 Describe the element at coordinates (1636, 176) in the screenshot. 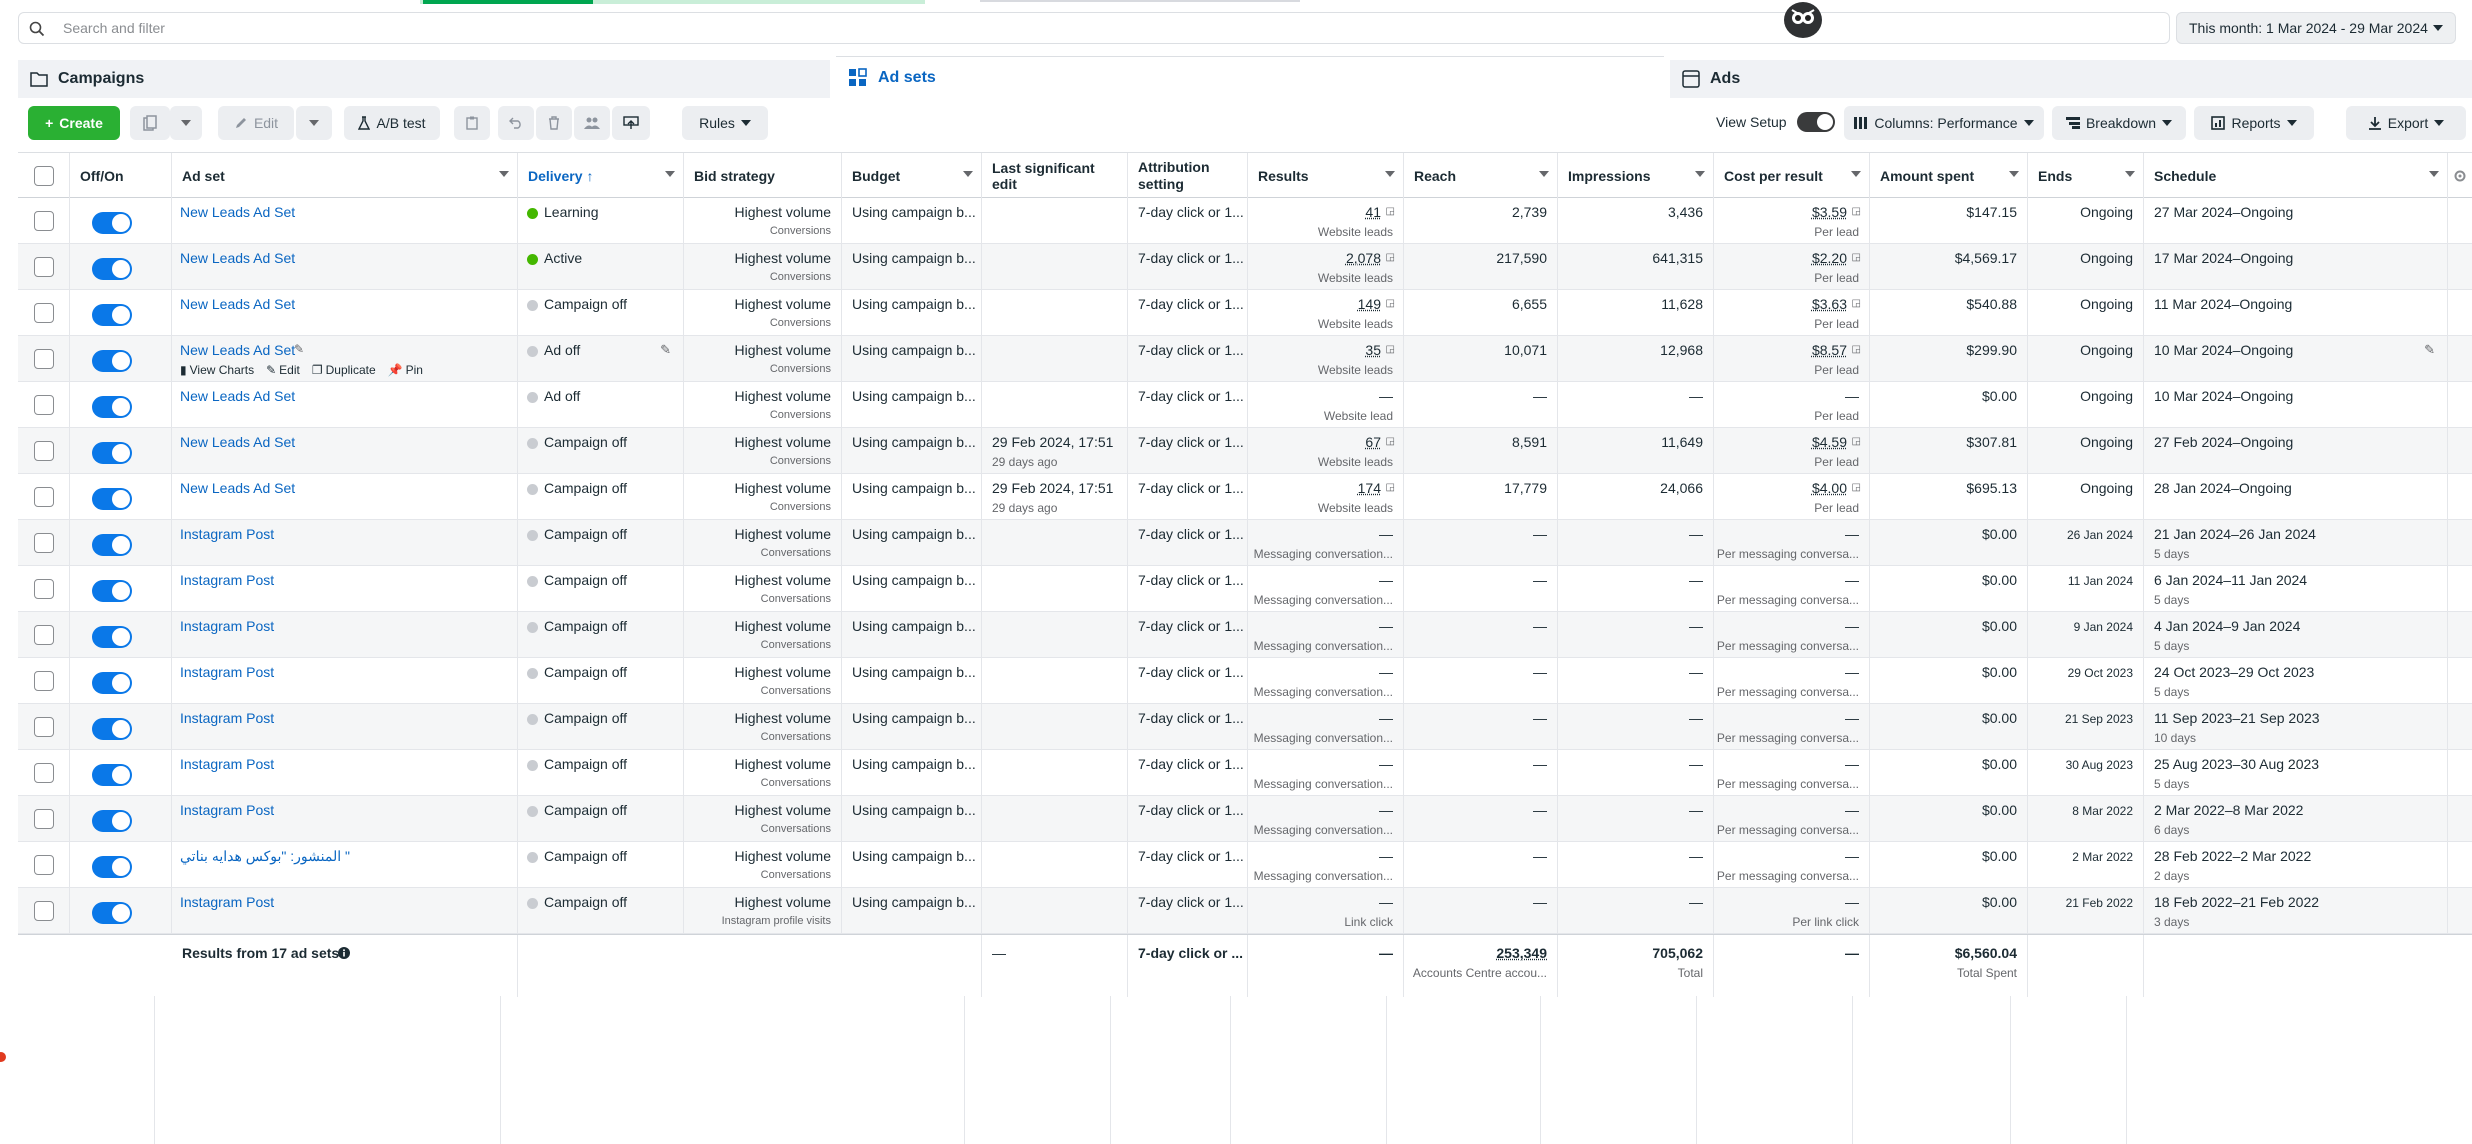

I see `header-impressions: Impressions` at that location.